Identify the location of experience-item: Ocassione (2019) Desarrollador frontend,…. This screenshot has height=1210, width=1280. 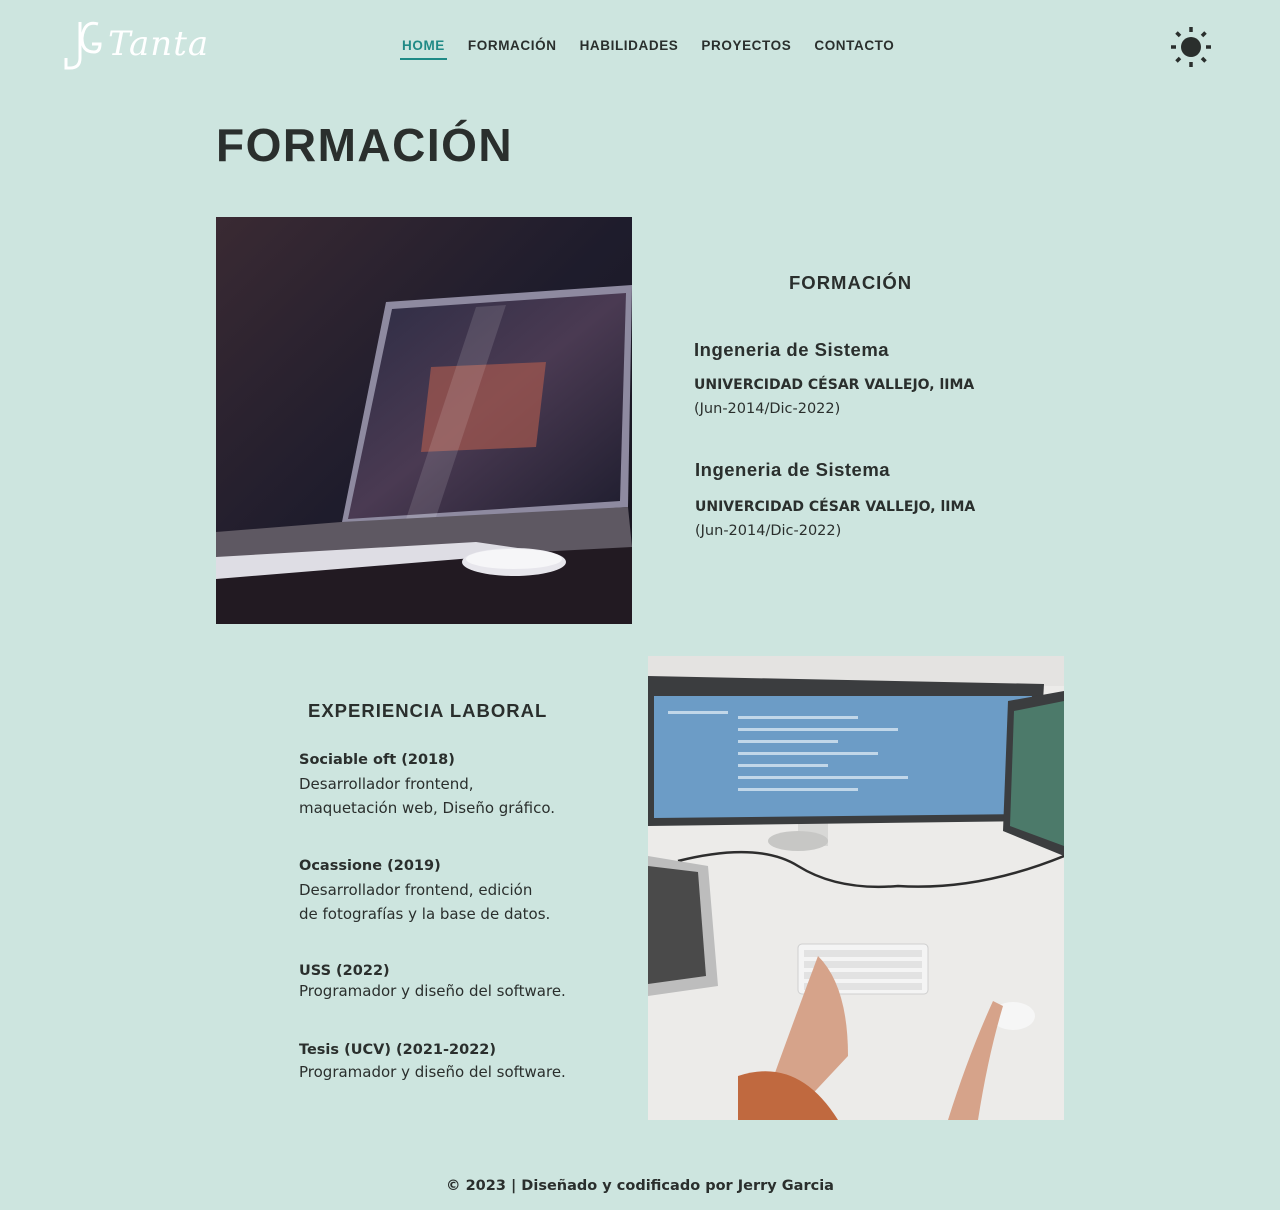
(449, 892).